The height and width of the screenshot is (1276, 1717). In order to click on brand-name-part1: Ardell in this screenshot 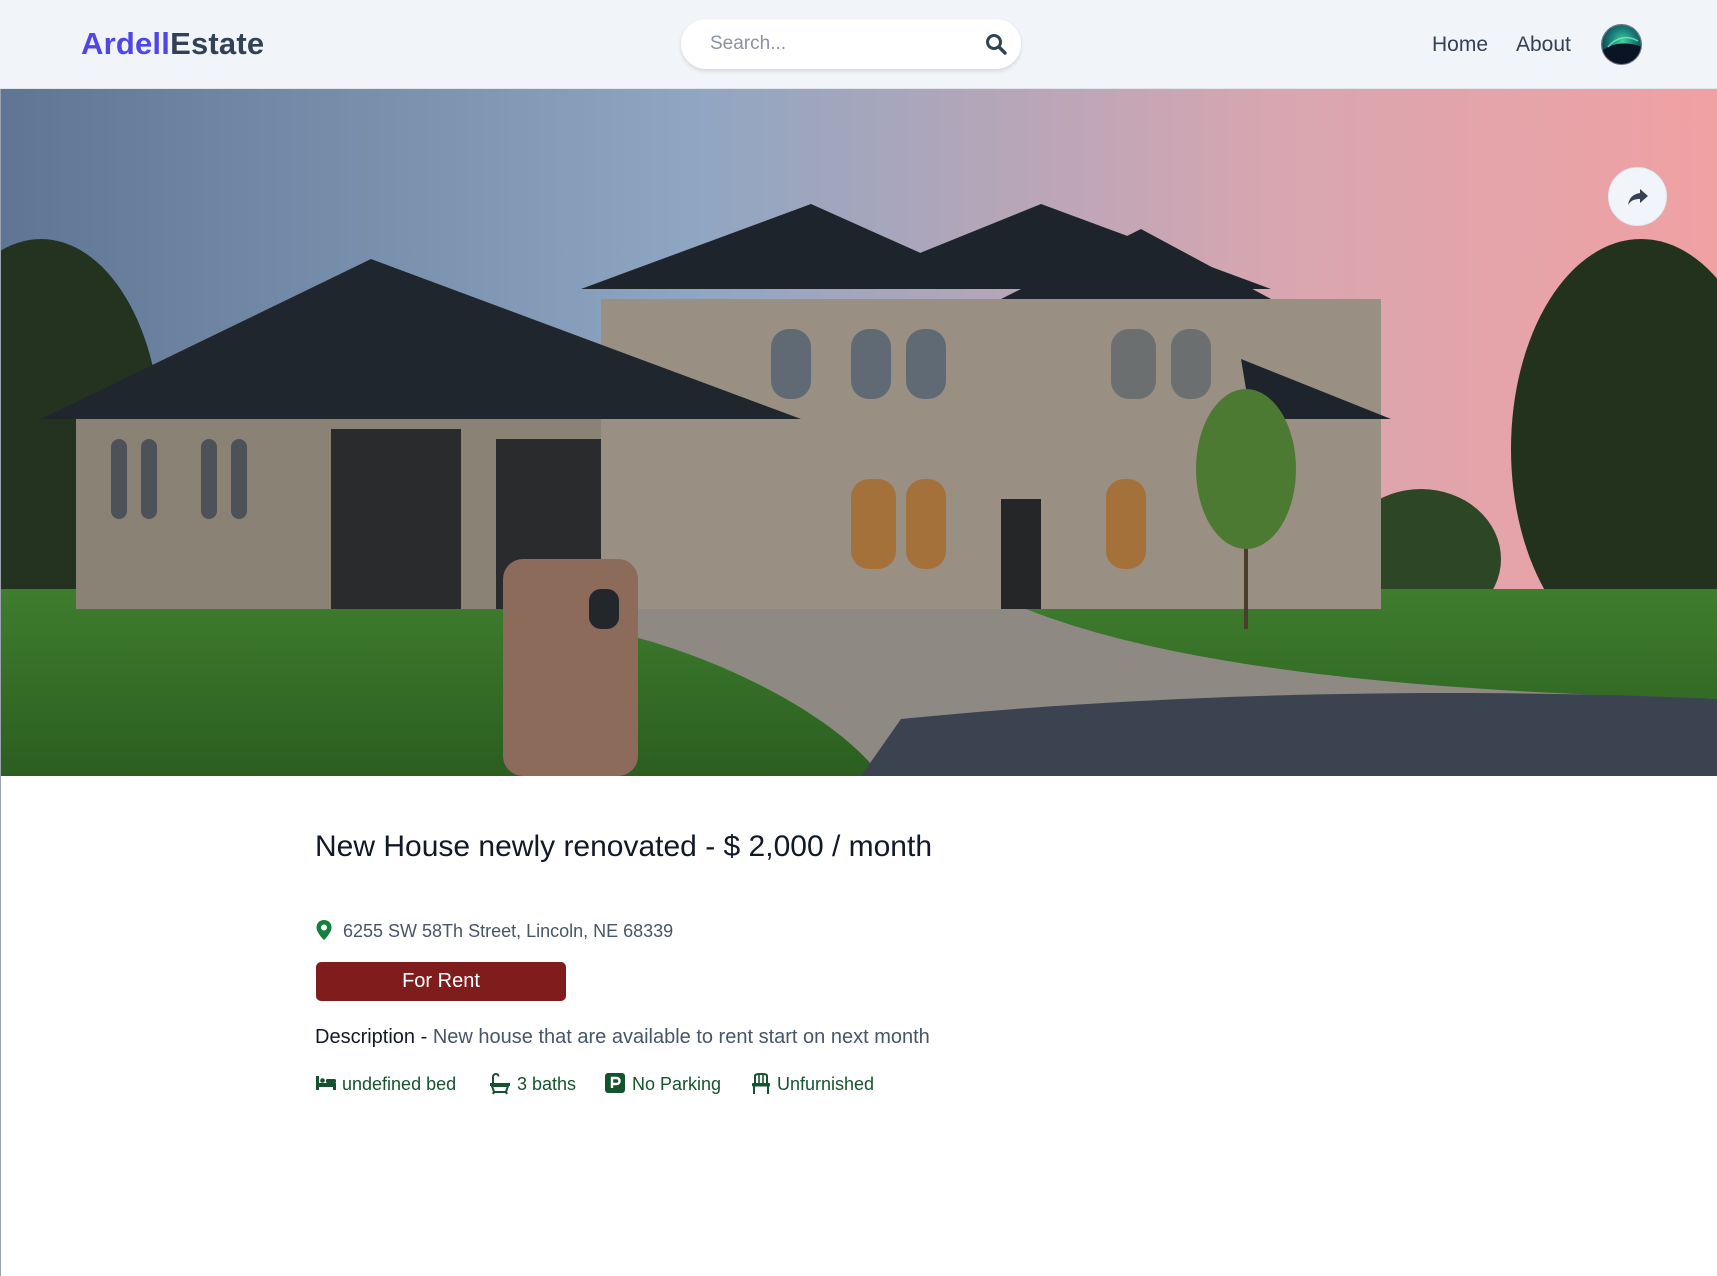, I will do `click(126, 43)`.